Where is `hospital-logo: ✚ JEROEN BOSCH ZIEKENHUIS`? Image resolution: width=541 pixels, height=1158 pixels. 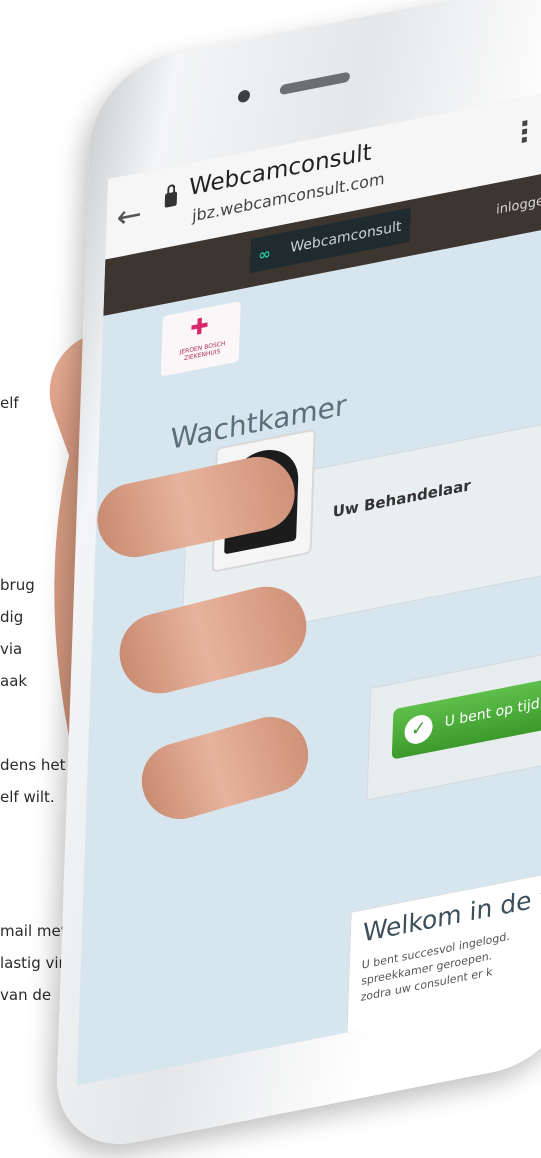 hospital-logo: ✚ JEROEN BOSCH ZIEKENHUIS is located at coordinates (200, 338).